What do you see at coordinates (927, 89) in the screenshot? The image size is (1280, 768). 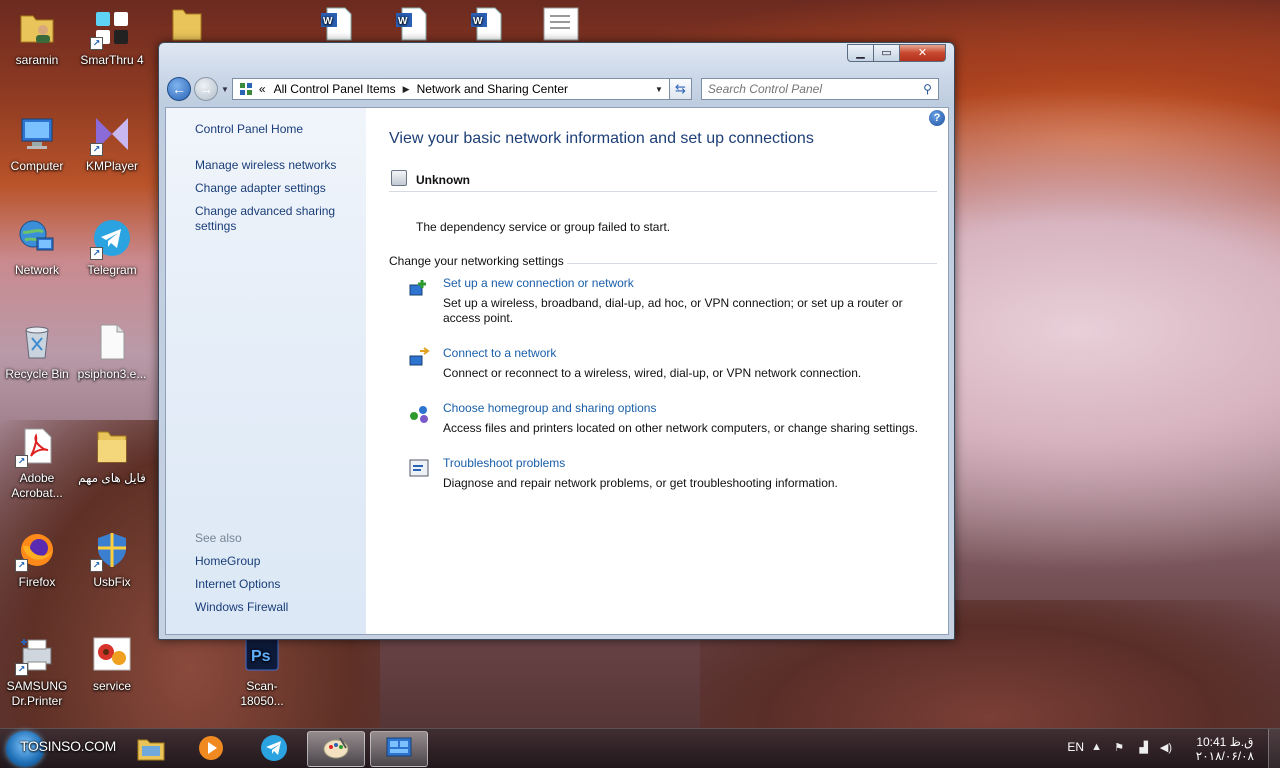 I see `search-icon: ⚲` at bounding box center [927, 89].